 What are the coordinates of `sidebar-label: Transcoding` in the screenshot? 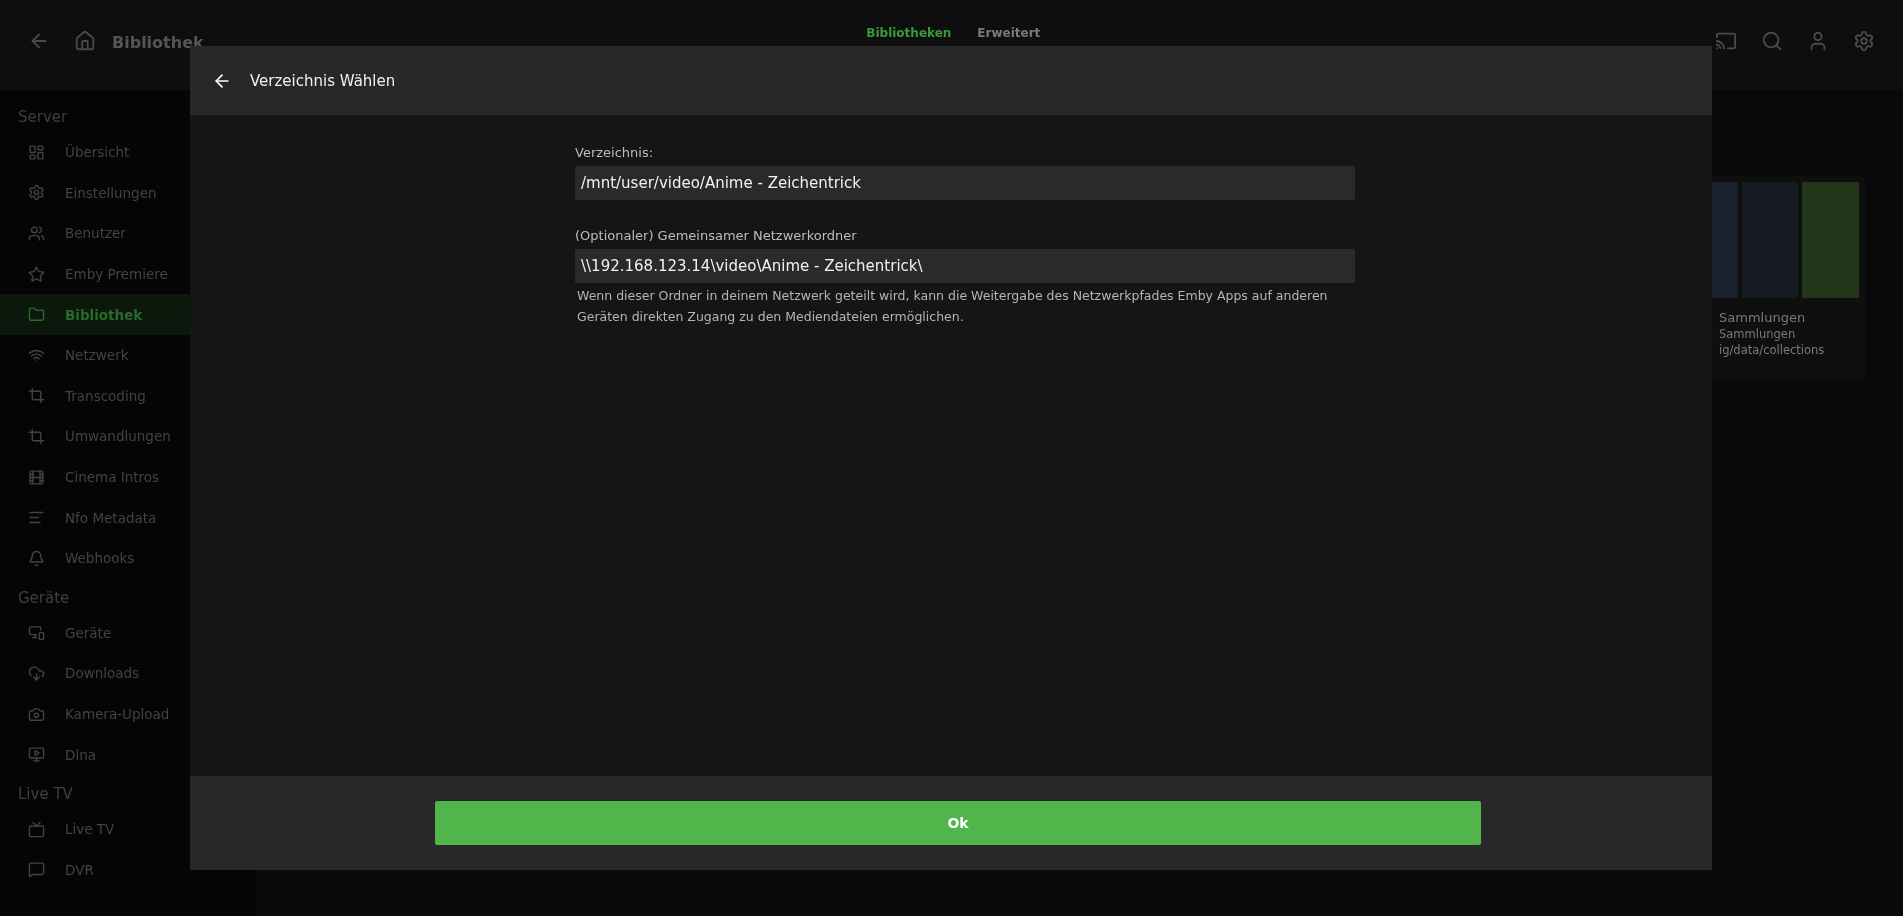 It's located at (105, 395).